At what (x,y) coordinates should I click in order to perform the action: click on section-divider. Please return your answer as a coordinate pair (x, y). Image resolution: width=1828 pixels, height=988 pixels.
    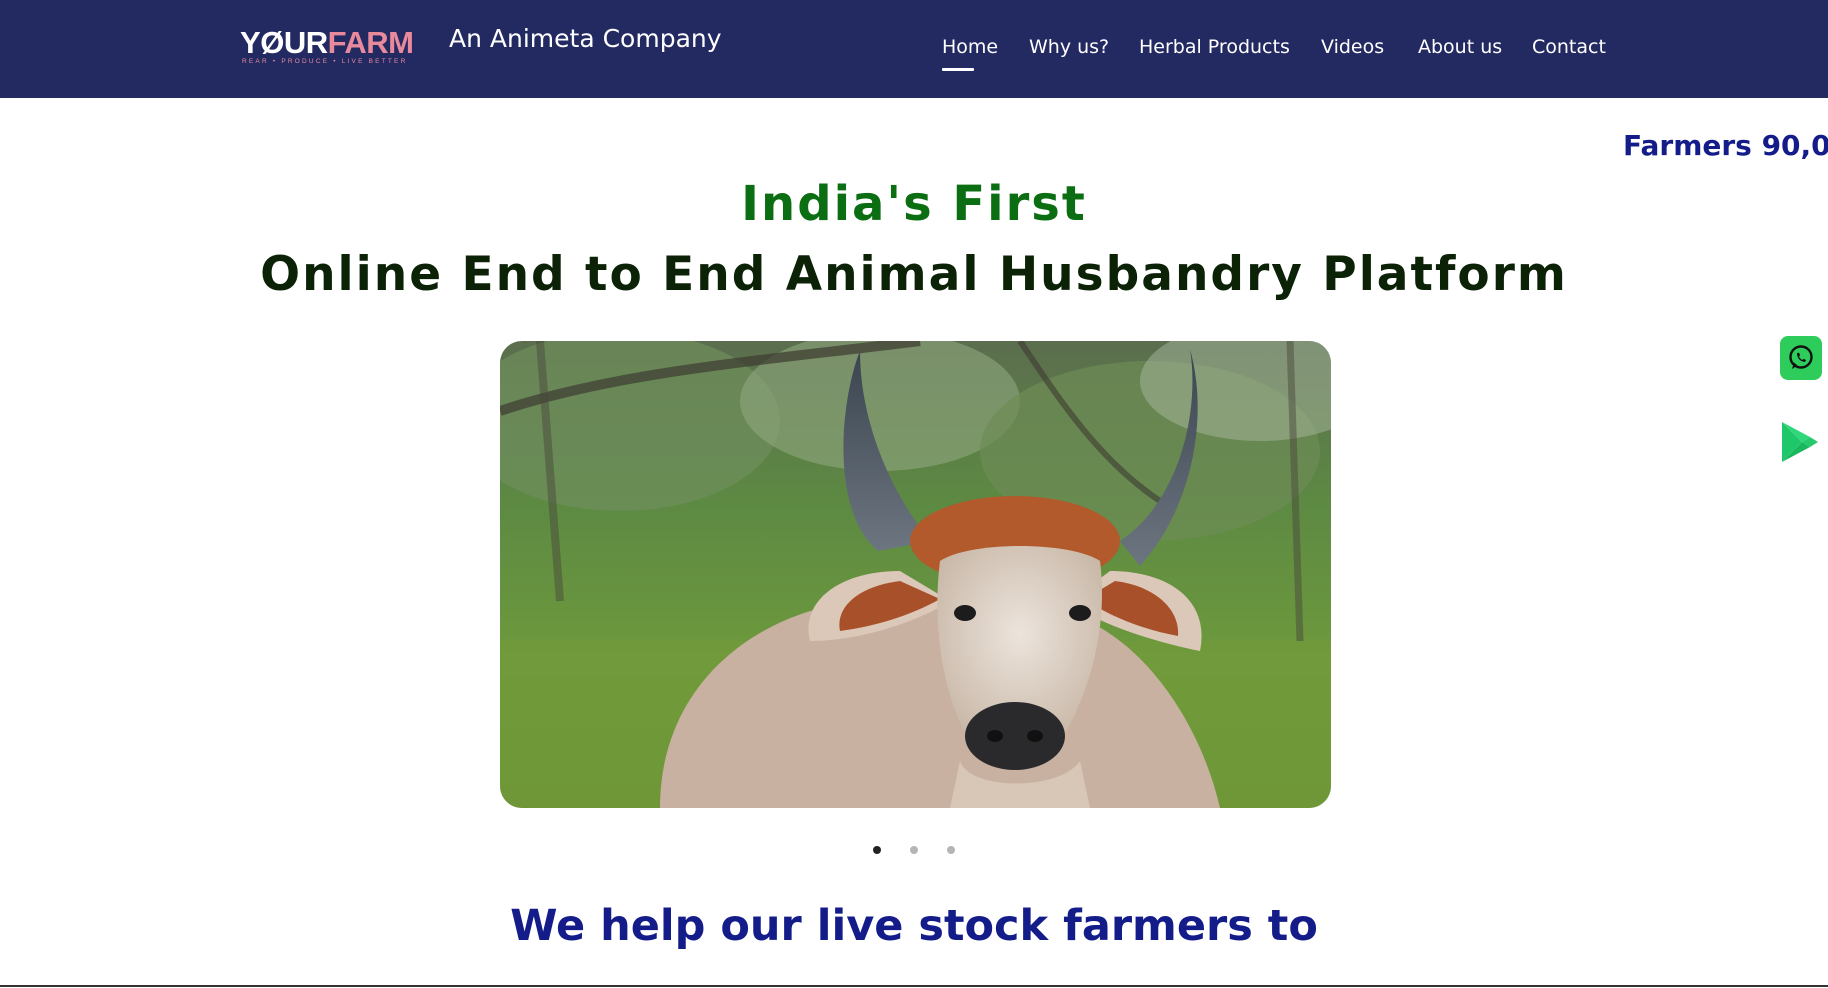
    Looking at the image, I should click on (914, 986).